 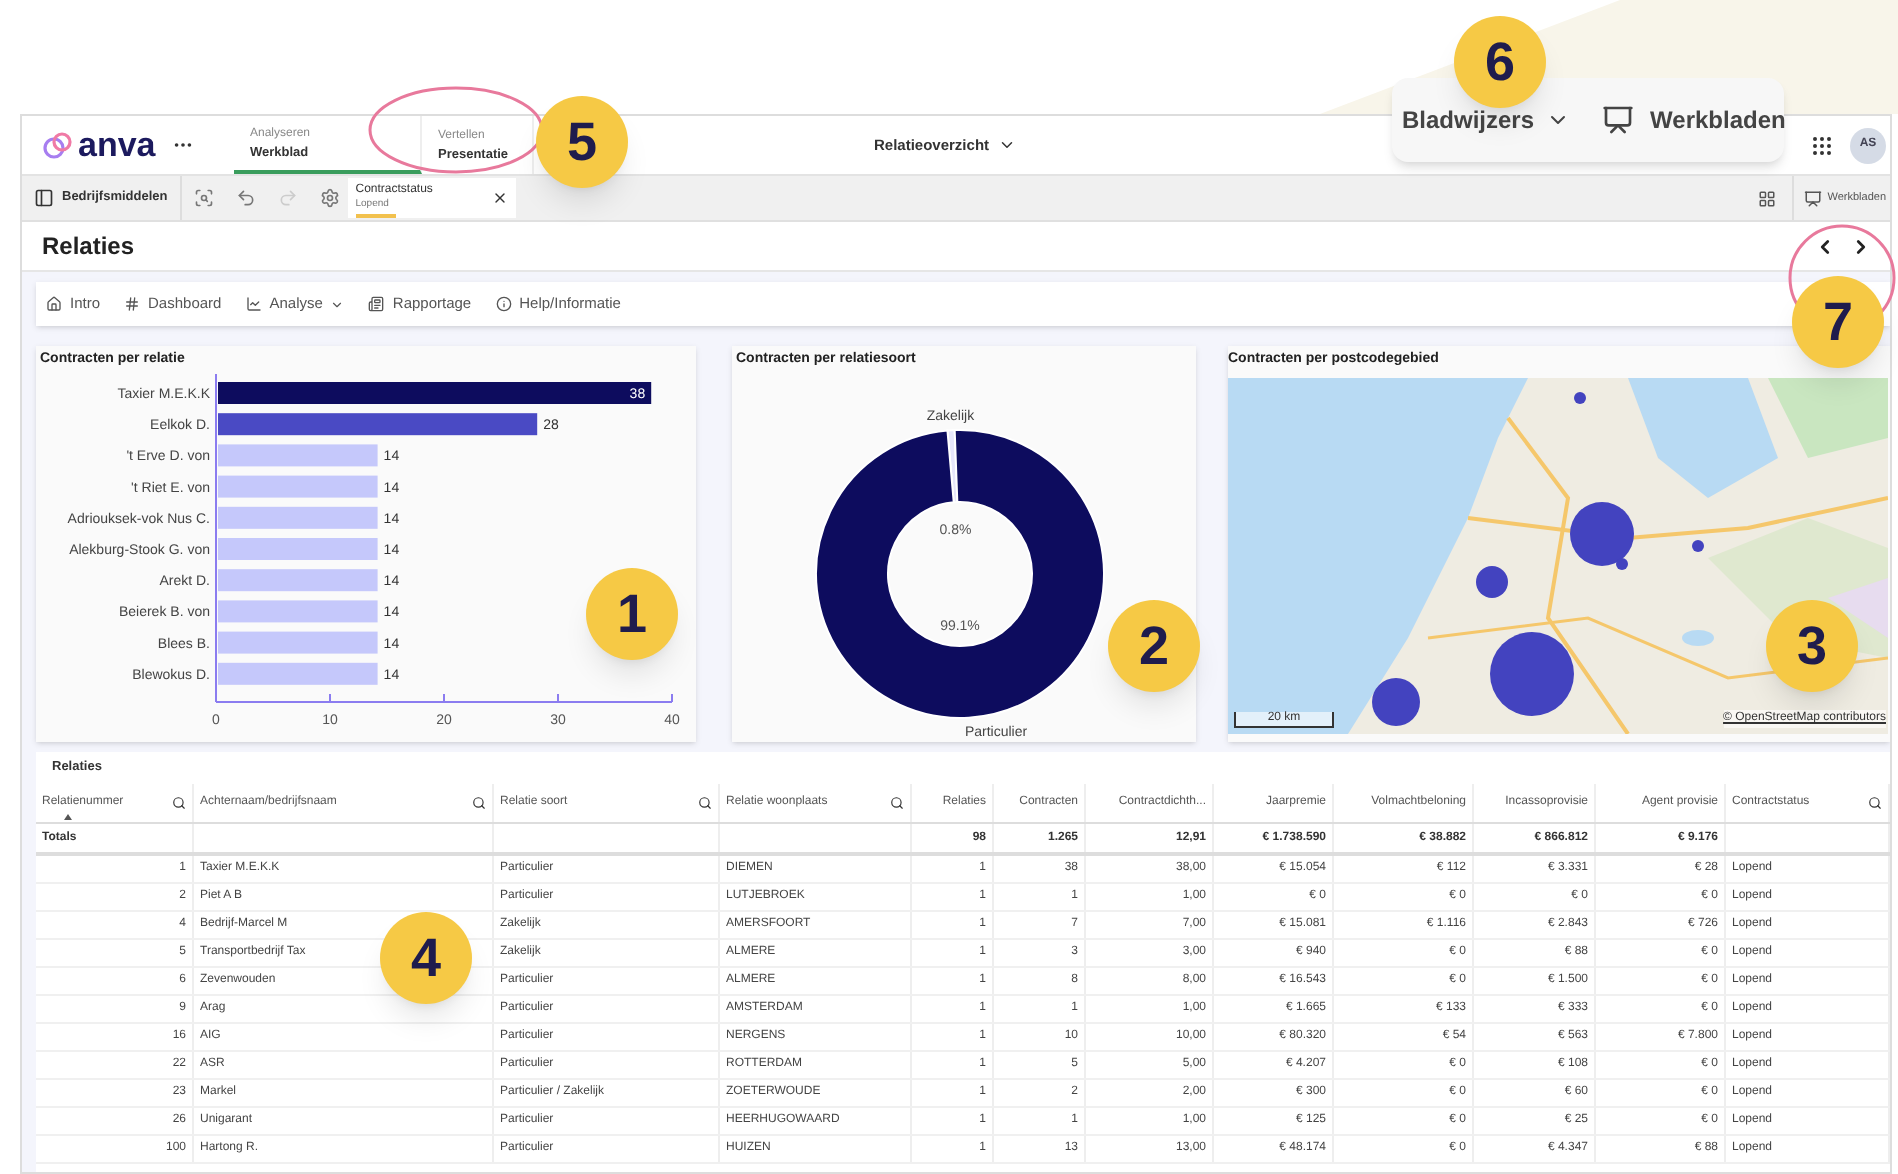 I want to click on info-icon, so click(x=503, y=304).